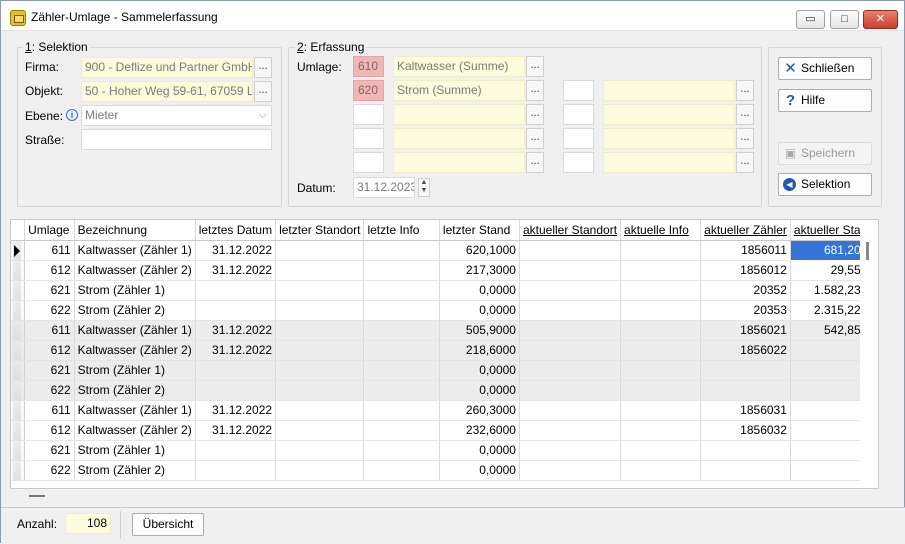  Describe the element at coordinates (479, 250) in the screenshot. I see `cell-letzter-stand: 620,1000` at that location.